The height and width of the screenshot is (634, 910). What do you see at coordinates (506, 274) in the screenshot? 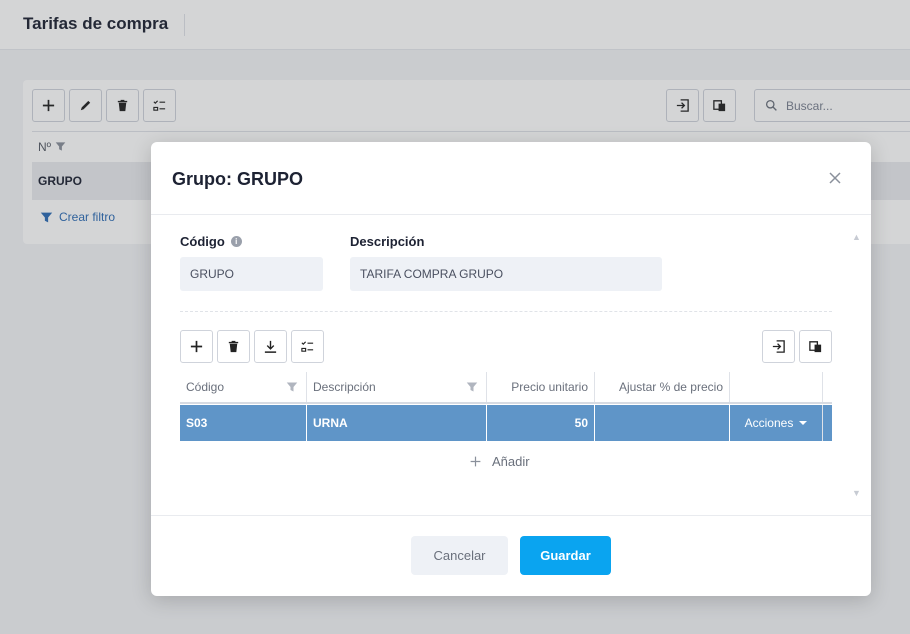
I see `descripcion-field: TARIFA COMPRA GRUPO` at bounding box center [506, 274].